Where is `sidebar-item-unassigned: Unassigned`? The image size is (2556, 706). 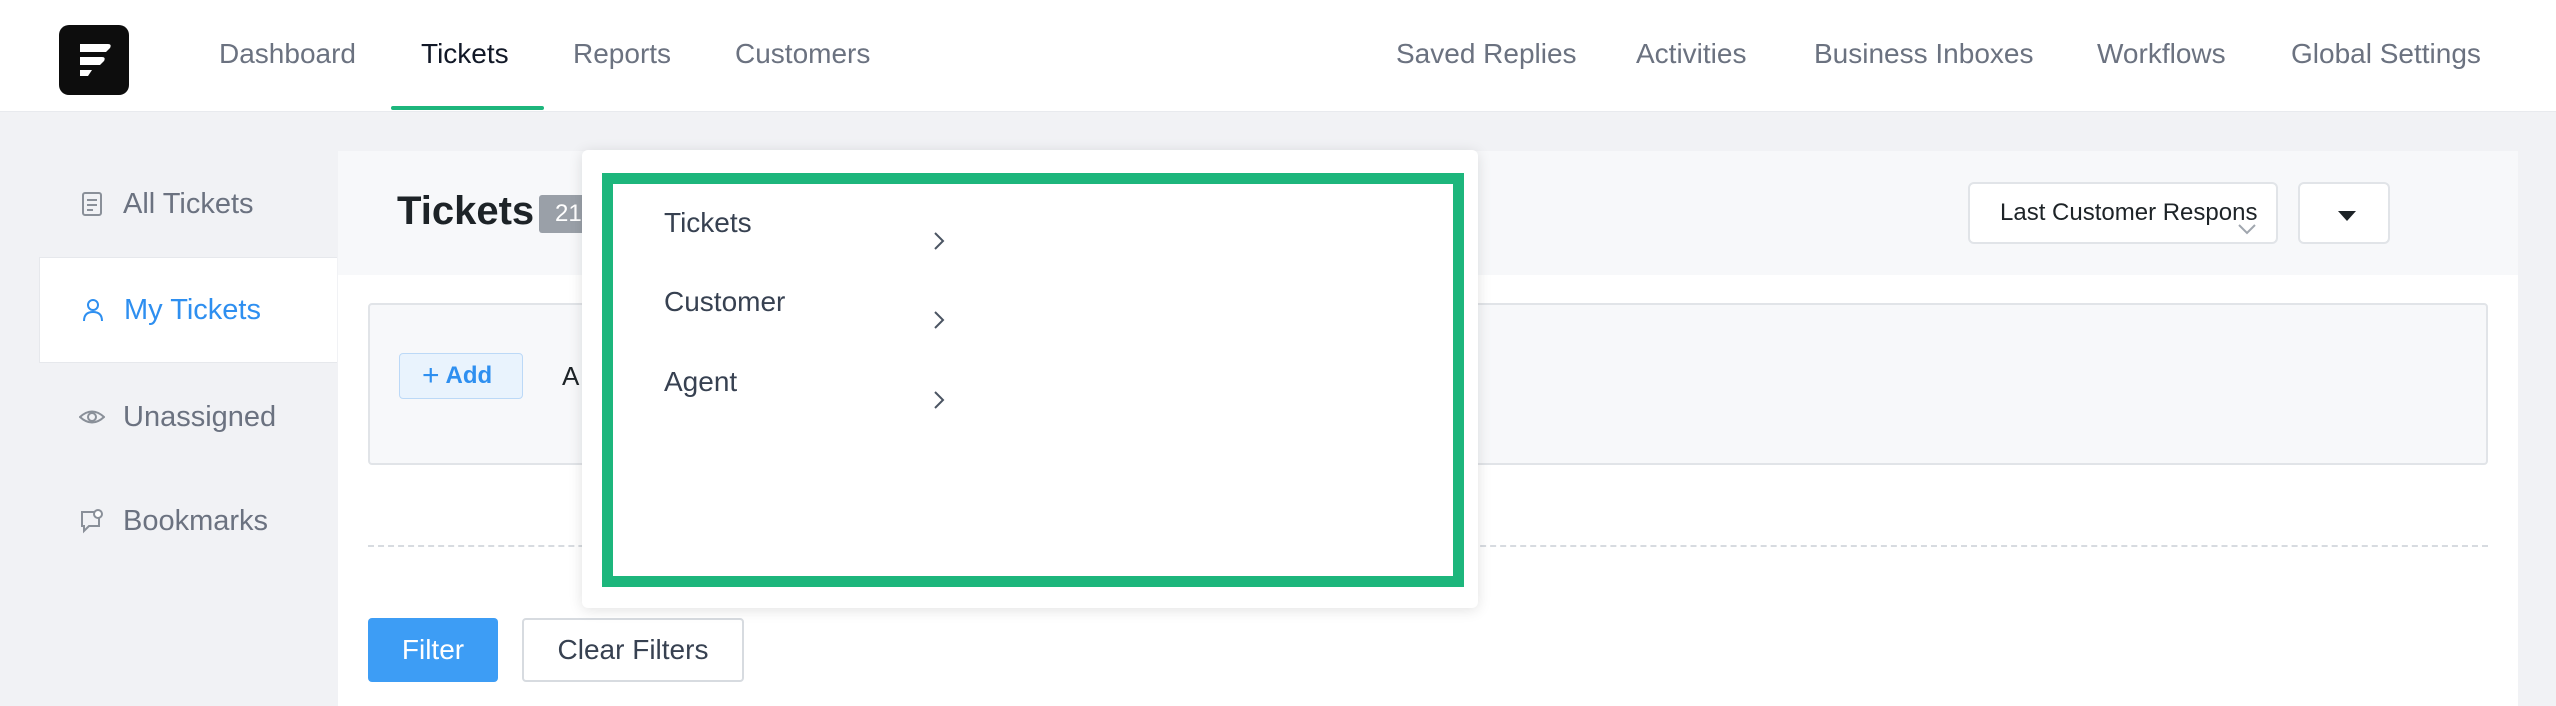 sidebar-item-unassigned: Unassigned is located at coordinates (188, 417).